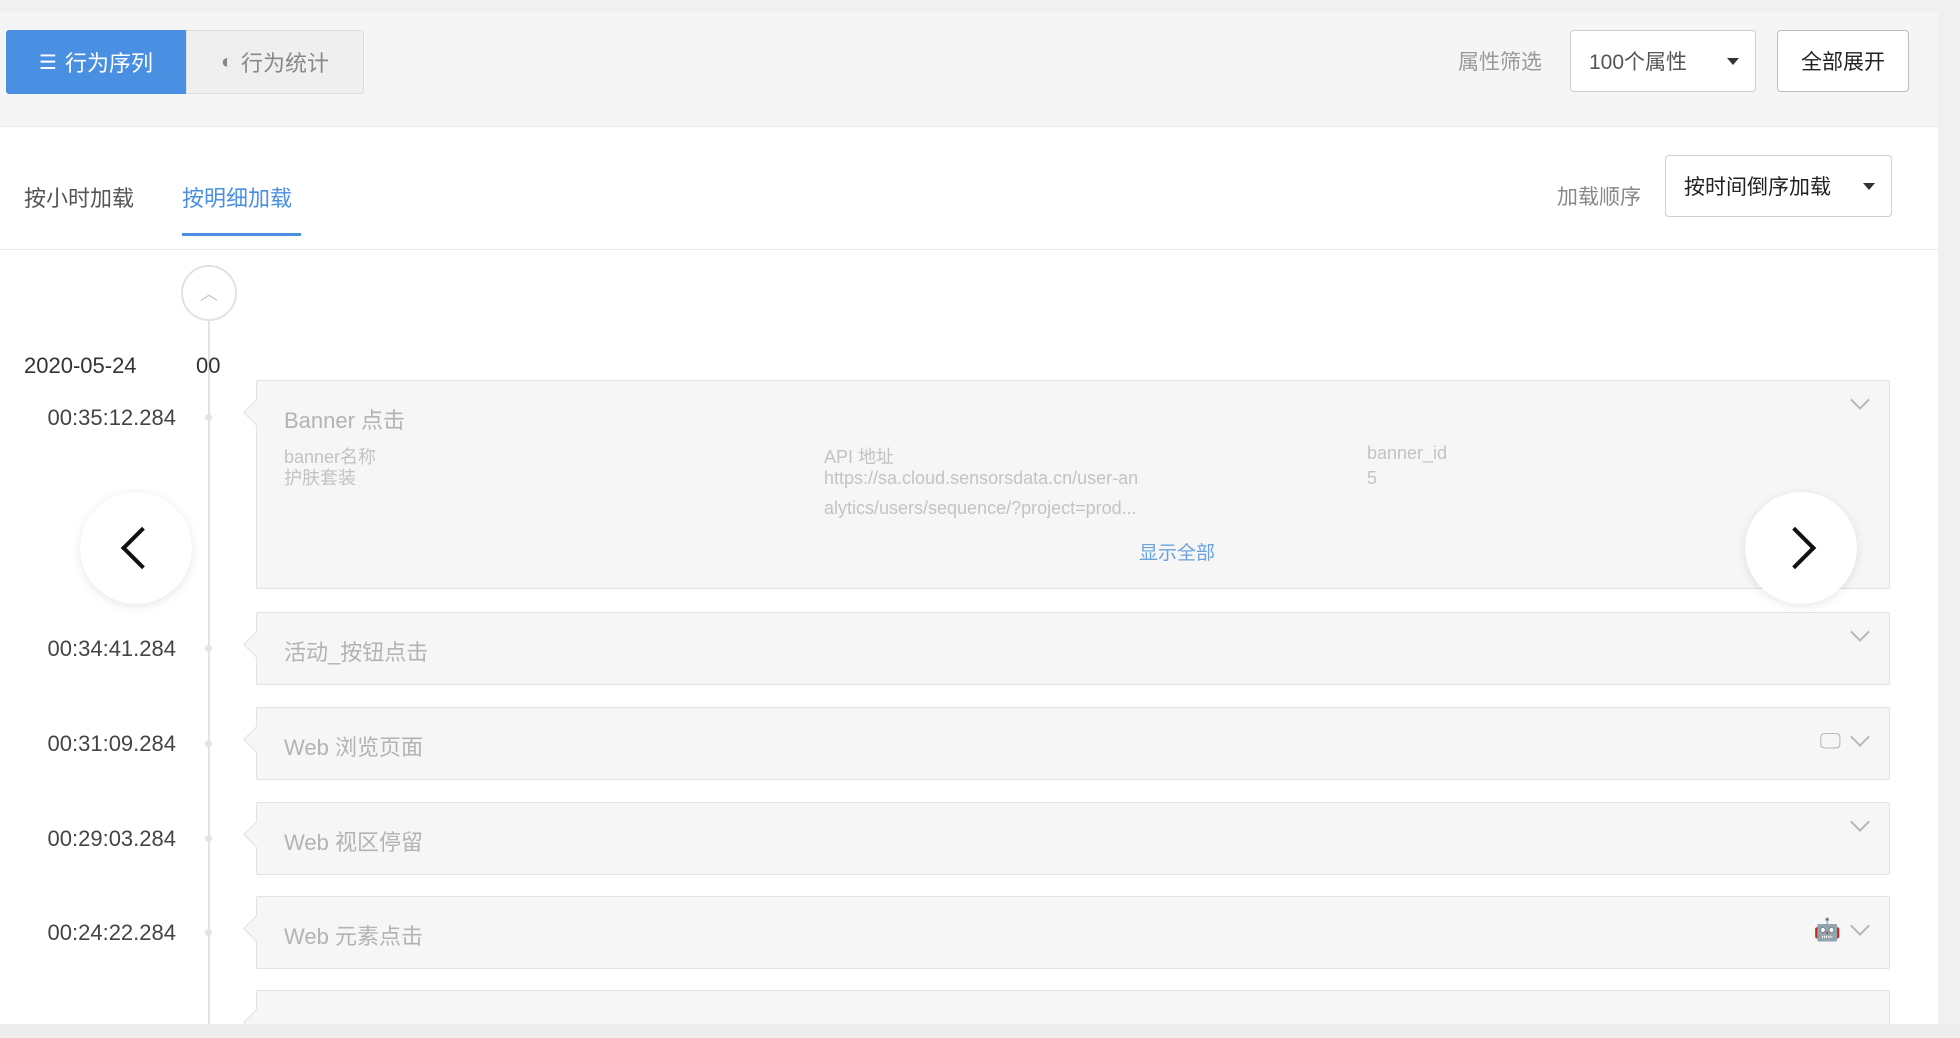 The height and width of the screenshot is (1038, 1960). Describe the element at coordinates (111, 838) in the screenshot. I see `event-time: 00:29:03.284` at that location.